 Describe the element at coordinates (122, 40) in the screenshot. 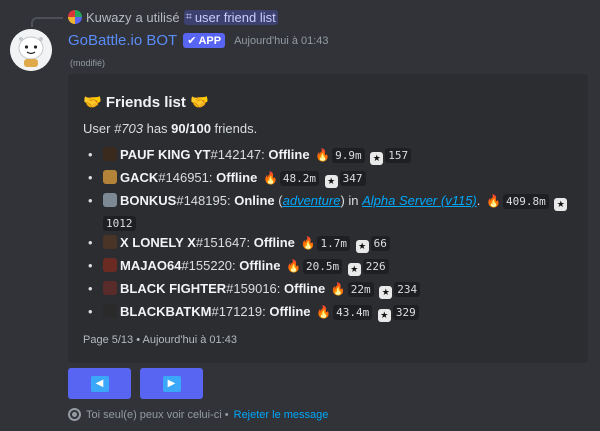

I see `bot-username: GoBattle.io BOT` at that location.